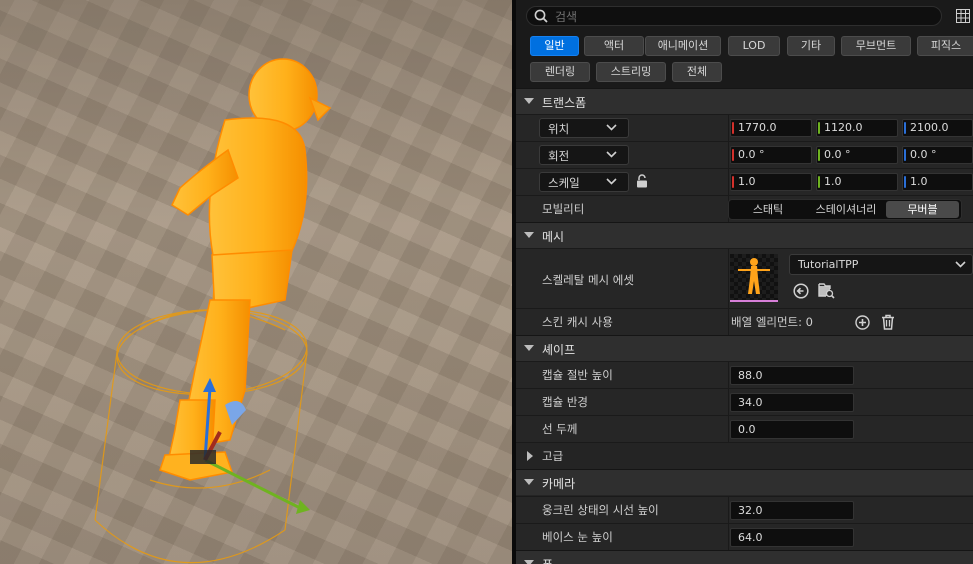 The image size is (973, 564). What do you see at coordinates (881, 264) in the screenshot?
I see `skeletal-mesh-asset-combo: TutorialTPP` at bounding box center [881, 264].